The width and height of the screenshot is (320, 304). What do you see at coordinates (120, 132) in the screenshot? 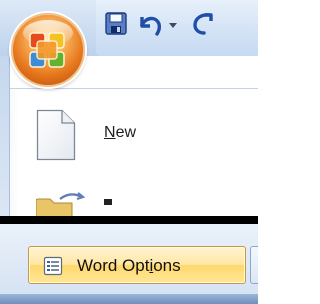
I see `menu-item-new-label: New` at bounding box center [120, 132].